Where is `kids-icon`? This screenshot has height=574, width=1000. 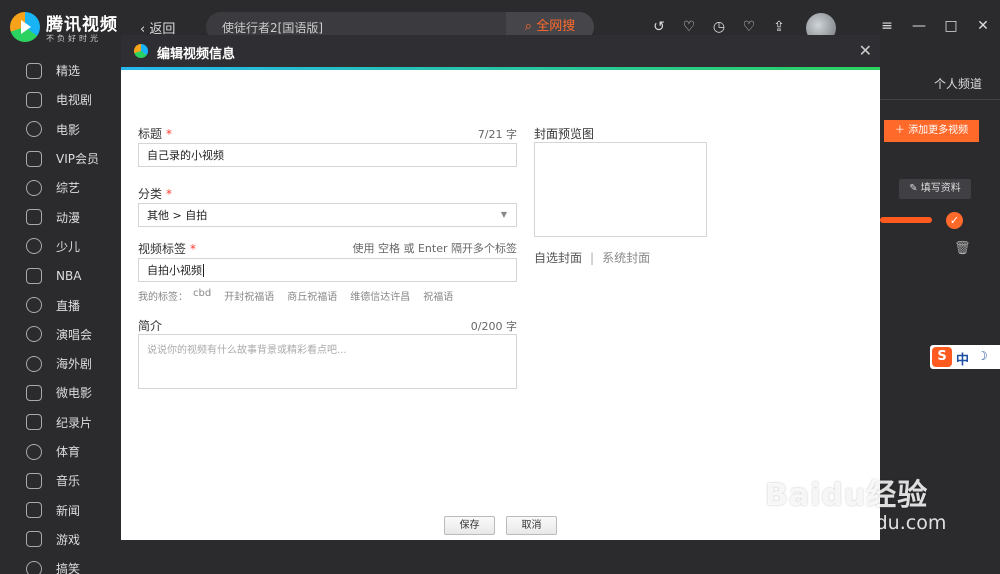
kids-icon is located at coordinates (34, 246).